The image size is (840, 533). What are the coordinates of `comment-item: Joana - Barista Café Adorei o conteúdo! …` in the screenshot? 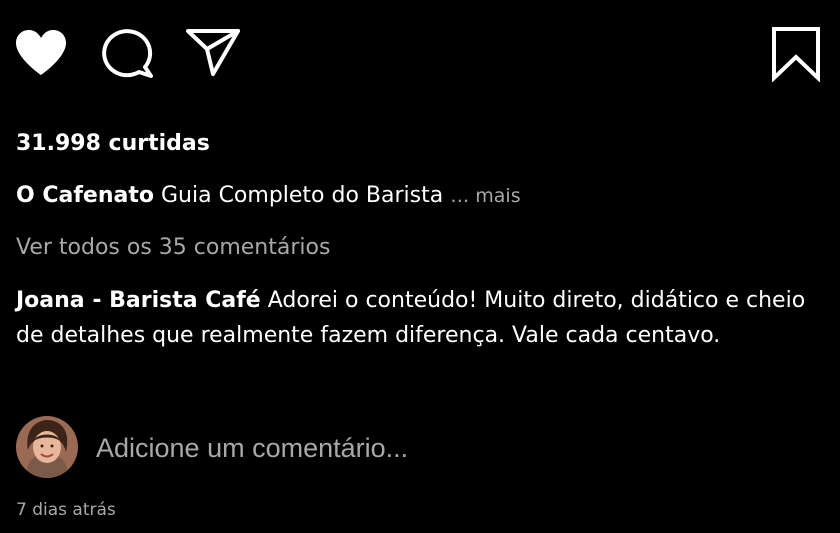 It's located at (421, 318).